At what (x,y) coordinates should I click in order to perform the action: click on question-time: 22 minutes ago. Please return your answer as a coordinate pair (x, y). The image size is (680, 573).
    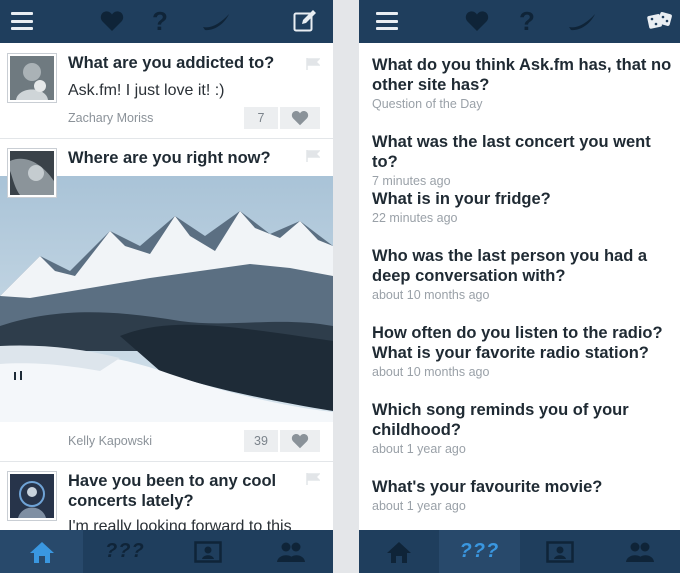
    Looking at the image, I should click on (415, 218).